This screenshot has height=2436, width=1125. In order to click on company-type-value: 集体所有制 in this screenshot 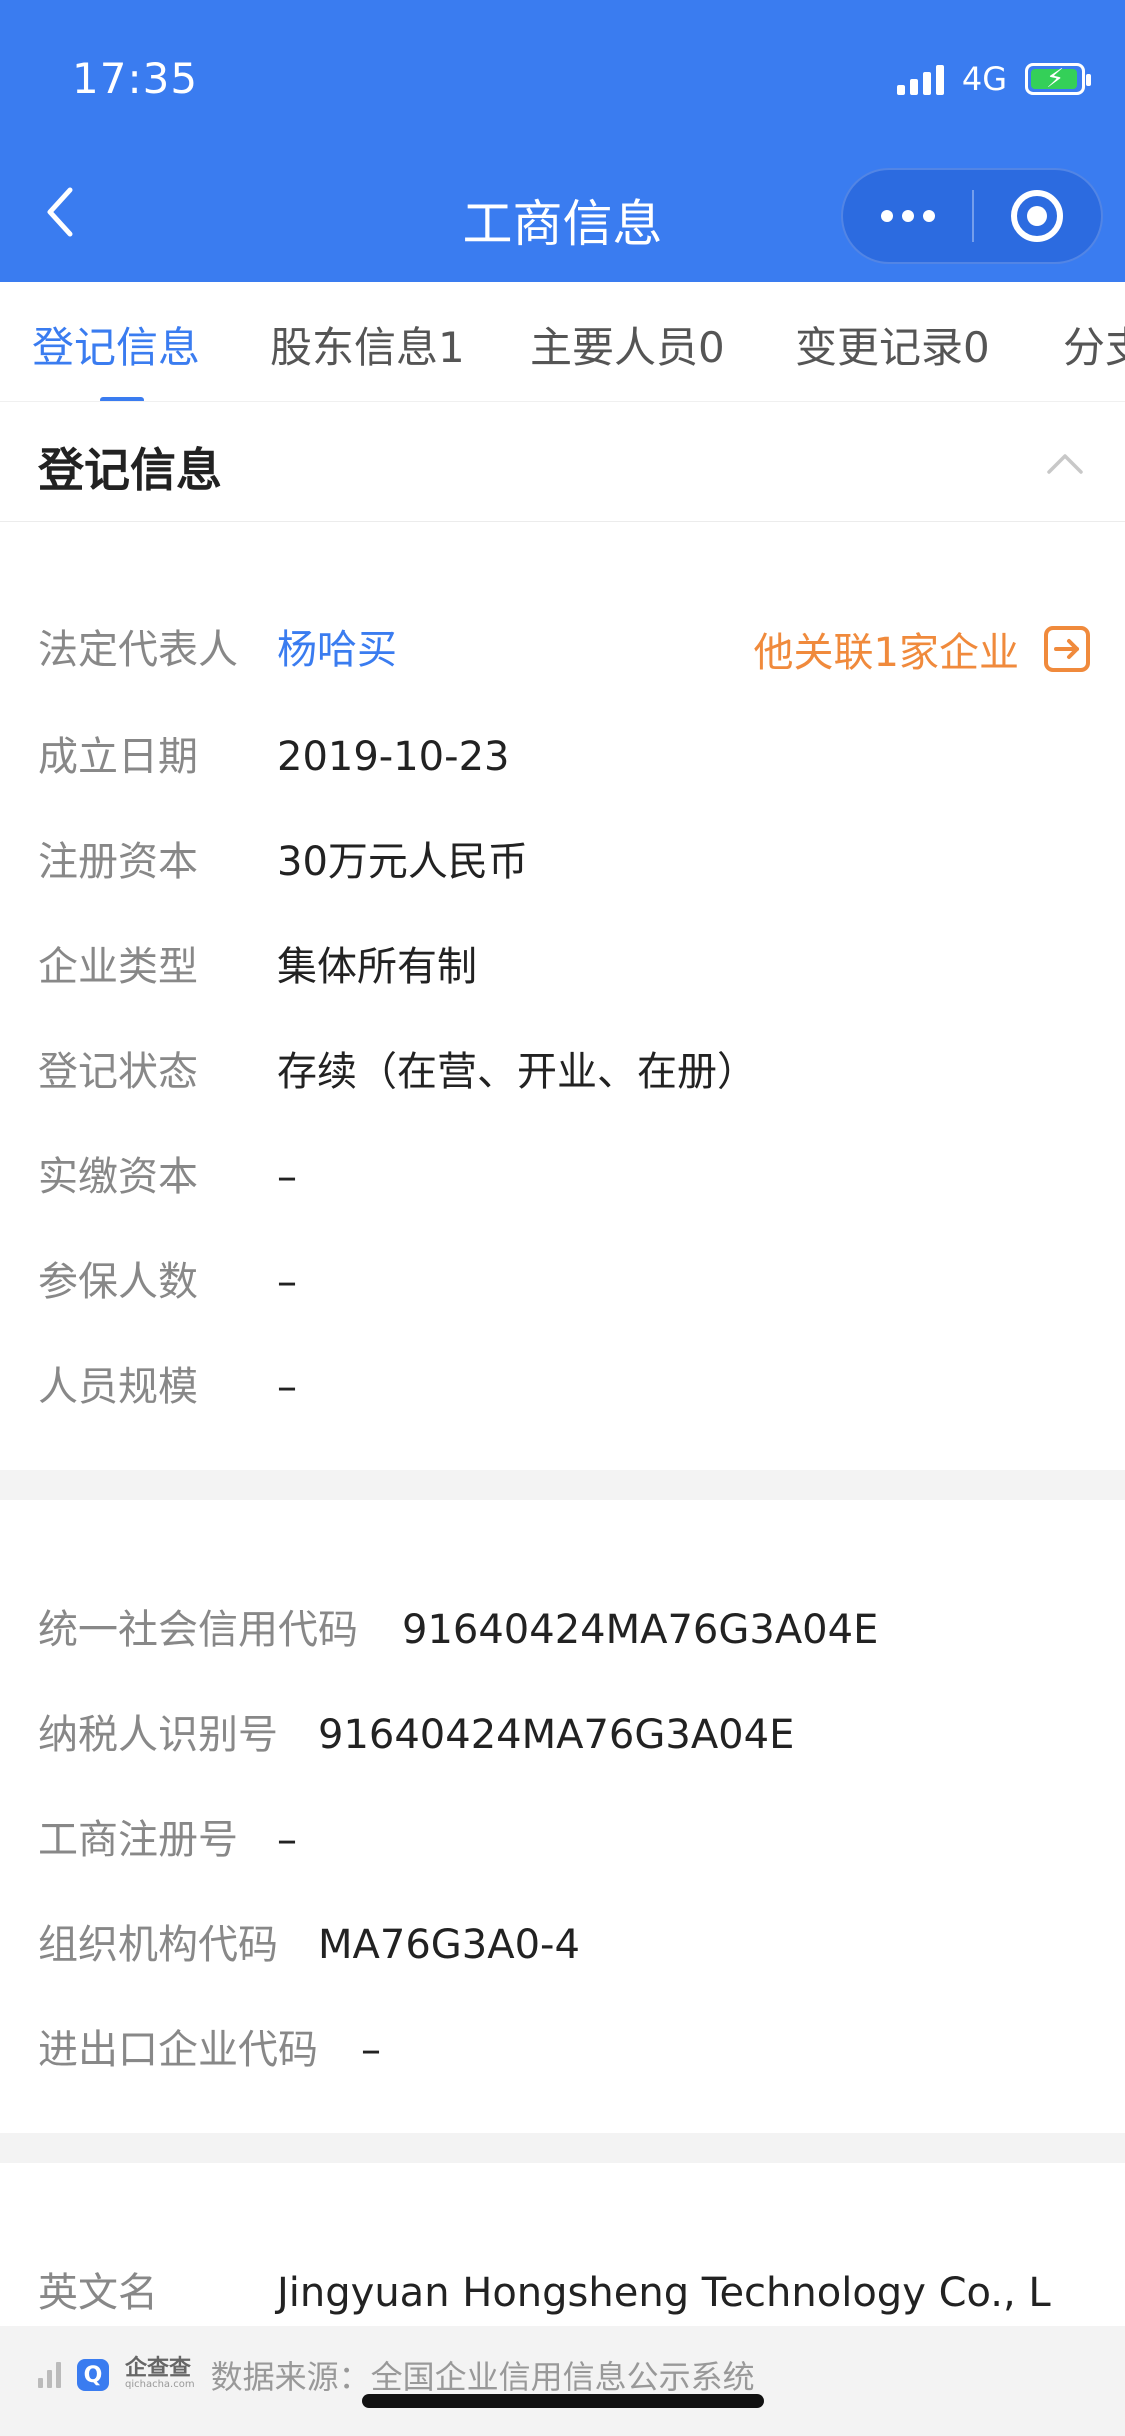, I will do `click(377, 967)`.